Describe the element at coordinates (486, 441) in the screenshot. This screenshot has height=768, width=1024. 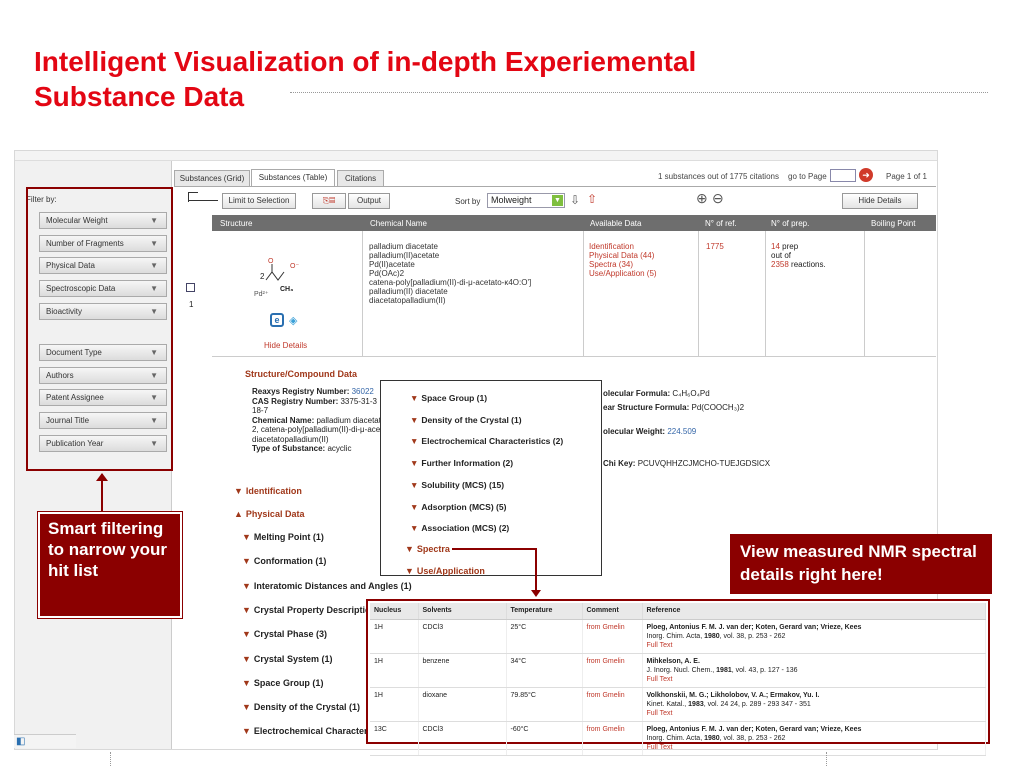
I see `popup-item: ▼ Electrochemical Characteristics (2)` at that location.